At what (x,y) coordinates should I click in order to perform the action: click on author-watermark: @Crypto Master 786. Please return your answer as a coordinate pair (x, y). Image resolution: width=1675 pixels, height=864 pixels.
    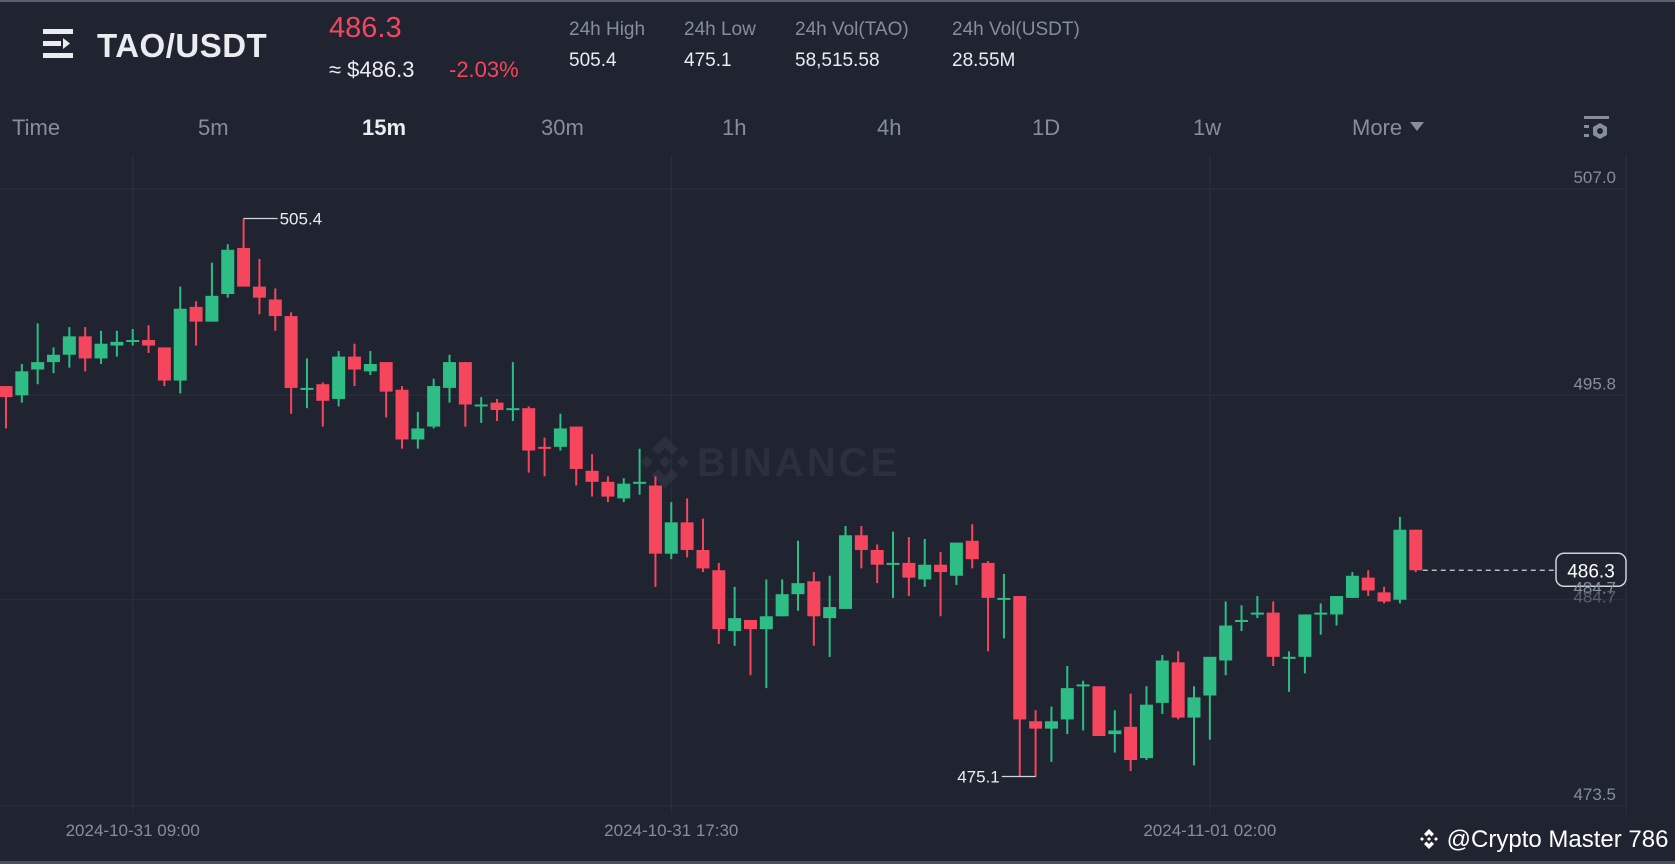
    Looking at the image, I should click on (1543, 840).